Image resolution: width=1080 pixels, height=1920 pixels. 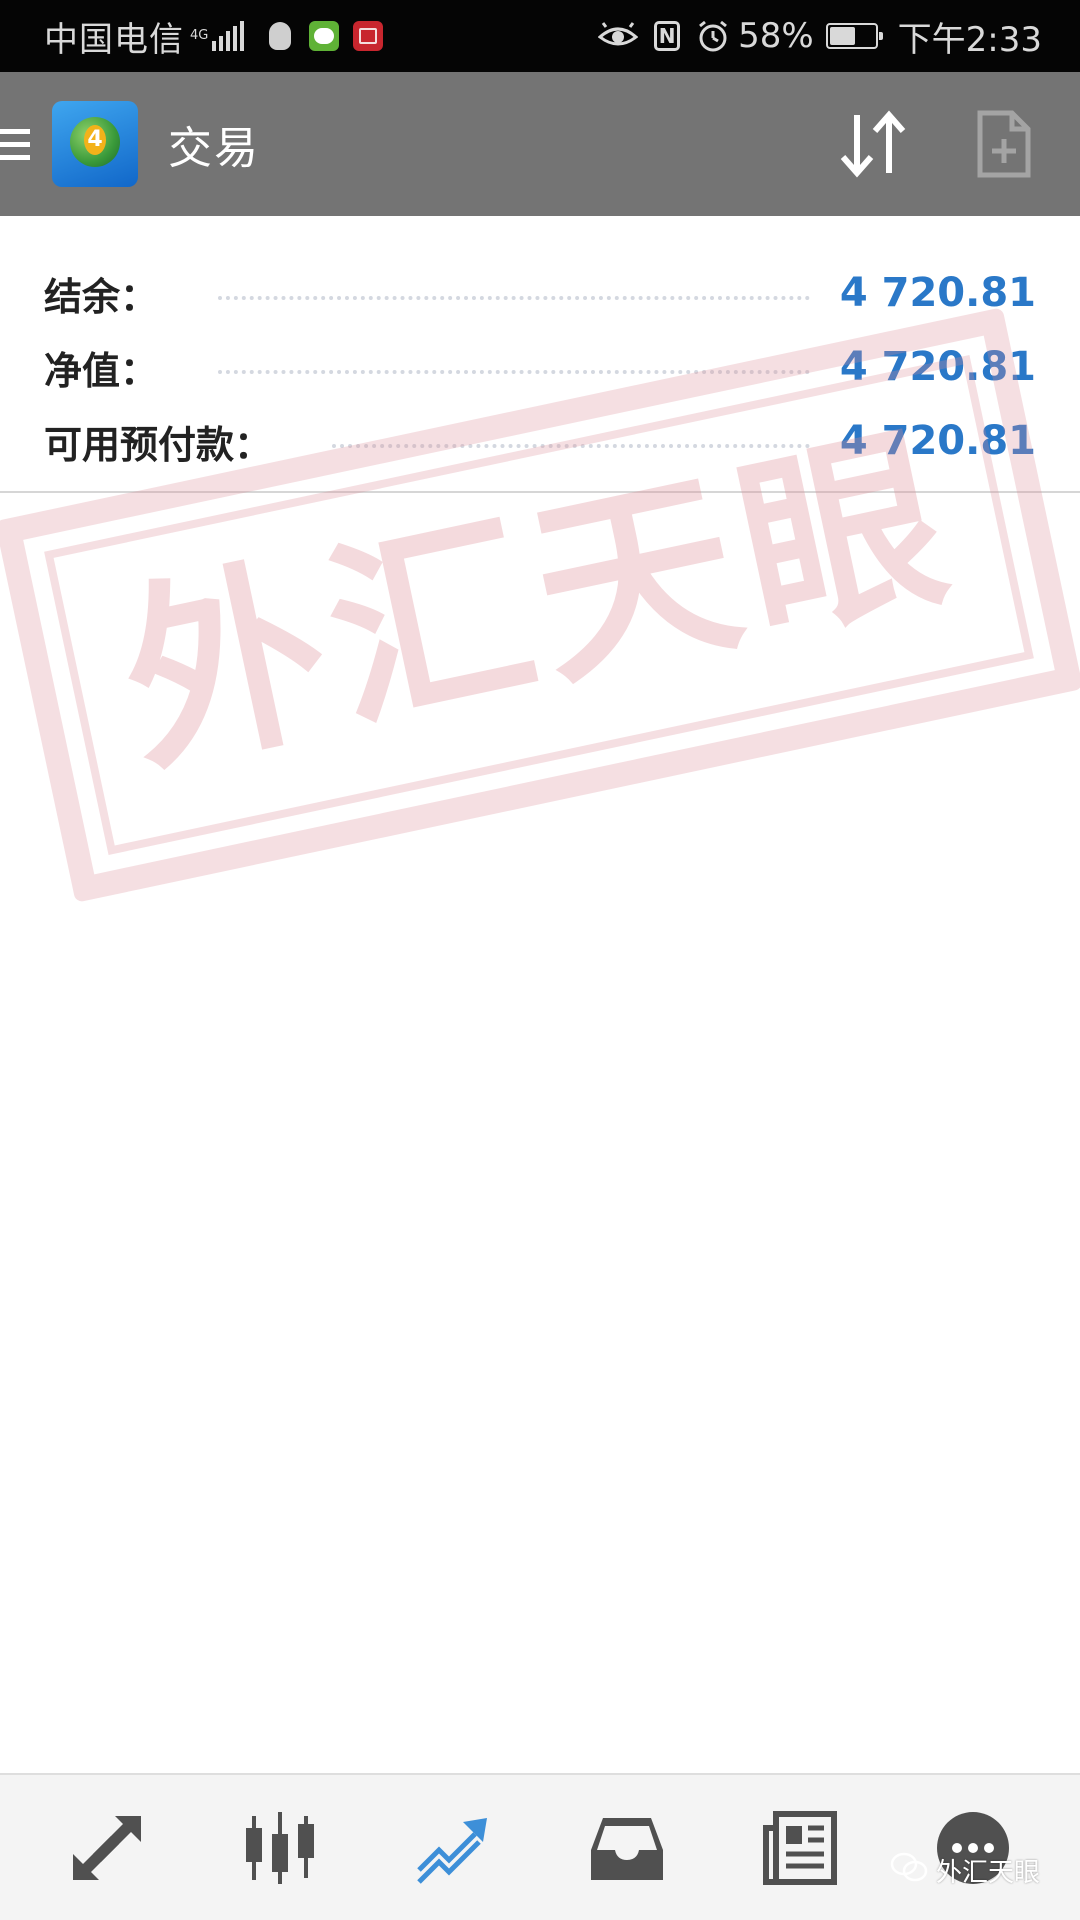 What do you see at coordinates (214, 148) in the screenshot?
I see `page-title: 交易` at bounding box center [214, 148].